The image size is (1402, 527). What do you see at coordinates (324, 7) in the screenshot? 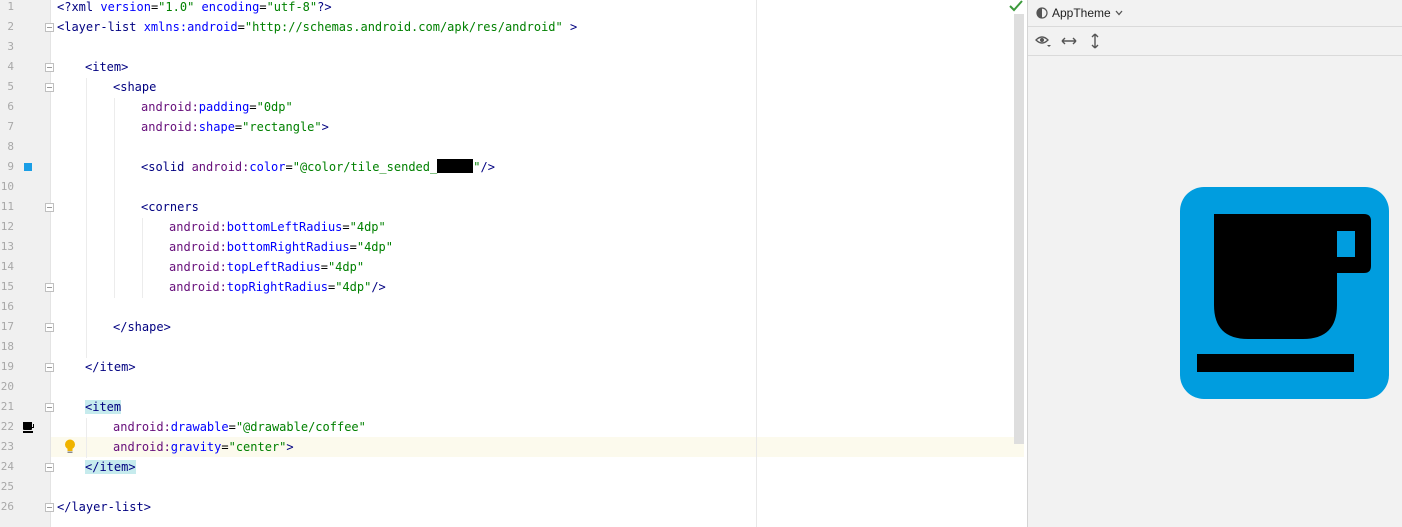
I see `xml-declaration-close: ?>` at bounding box center [324, 7].